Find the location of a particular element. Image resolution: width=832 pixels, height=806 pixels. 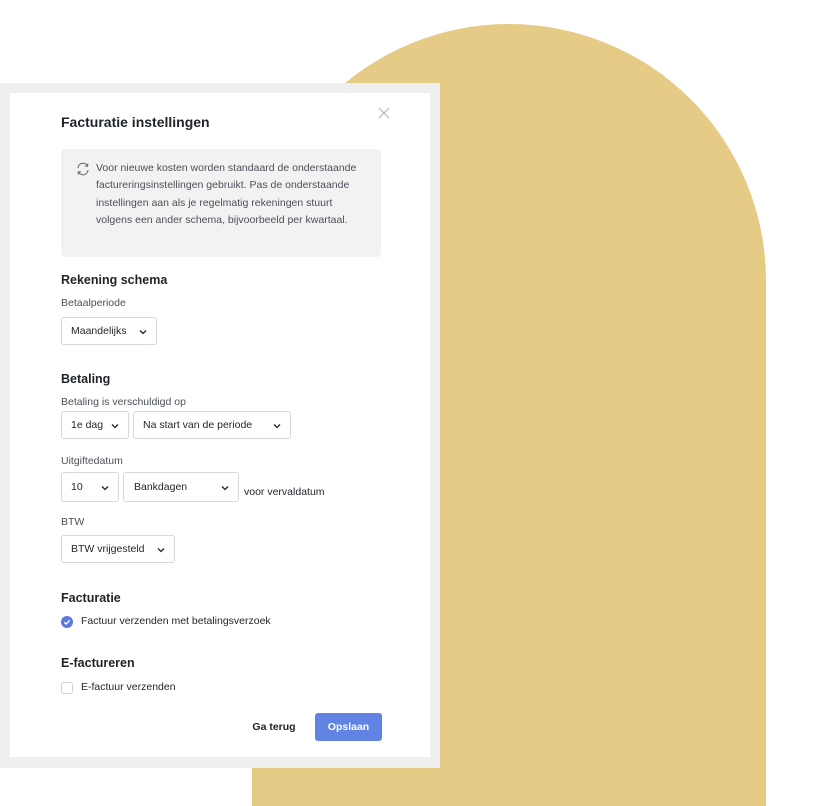

issue-count-value: 10 is located at coordinates (77, 487).